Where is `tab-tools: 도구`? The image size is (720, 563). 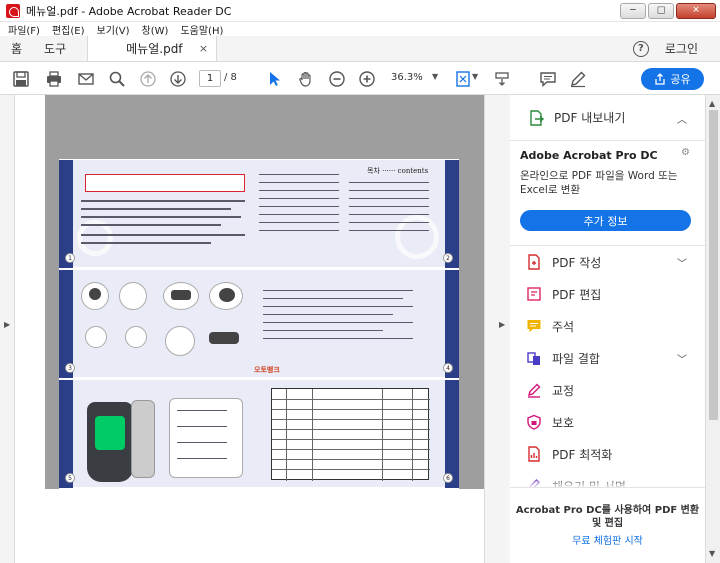 tab-tools: 도구 is located at coordinates (55, 48).